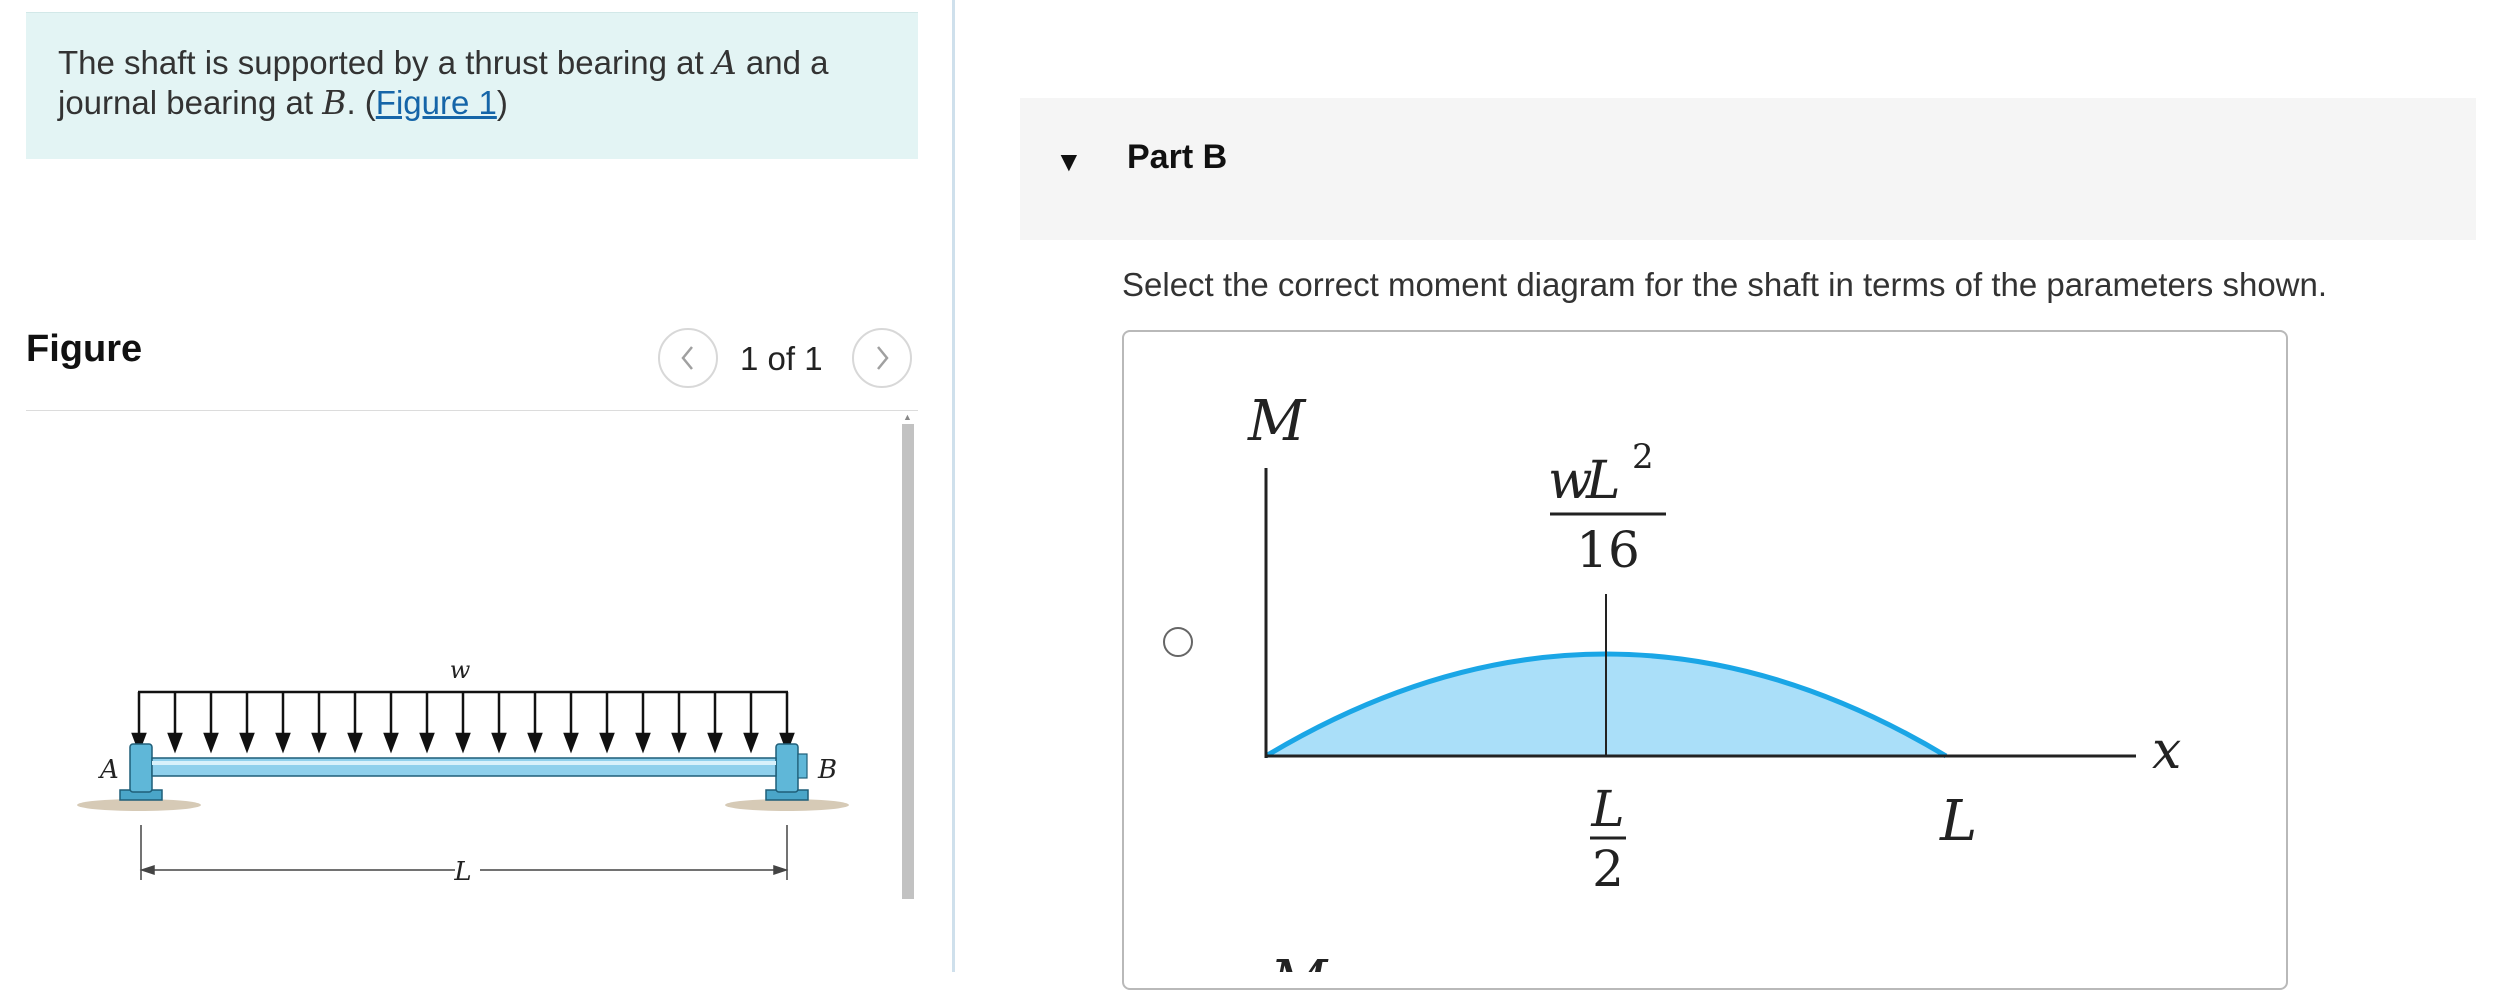  Describe the element at coordinates (1299, 960) in the screenshot. I see `next-option-m-label: M` at that location.